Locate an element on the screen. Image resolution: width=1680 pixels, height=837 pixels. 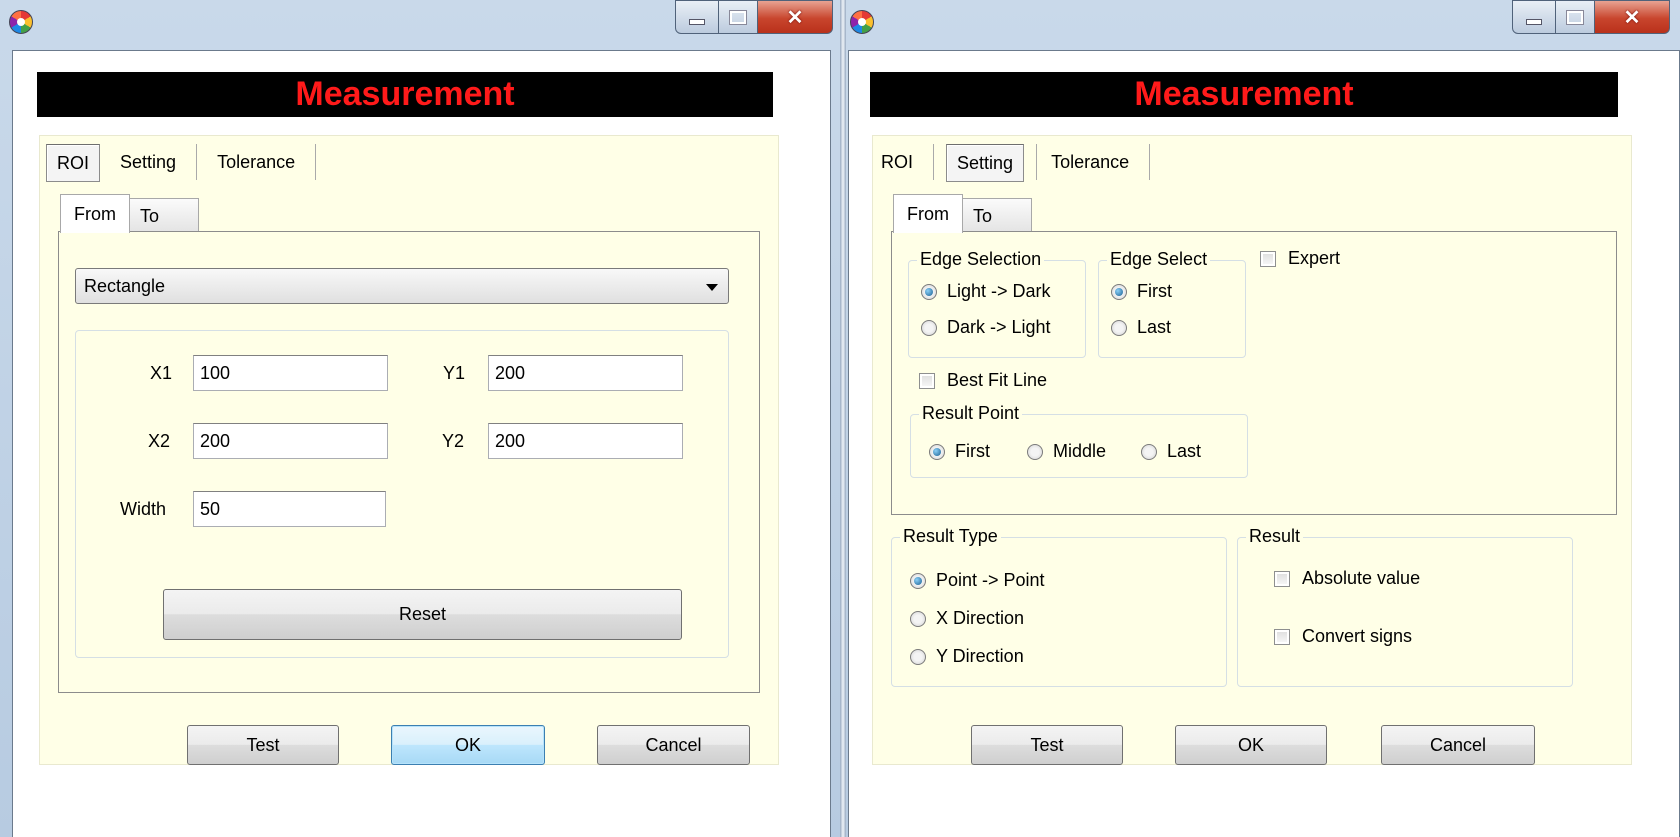
radio-first: First is located at coordinates (1141, 291).